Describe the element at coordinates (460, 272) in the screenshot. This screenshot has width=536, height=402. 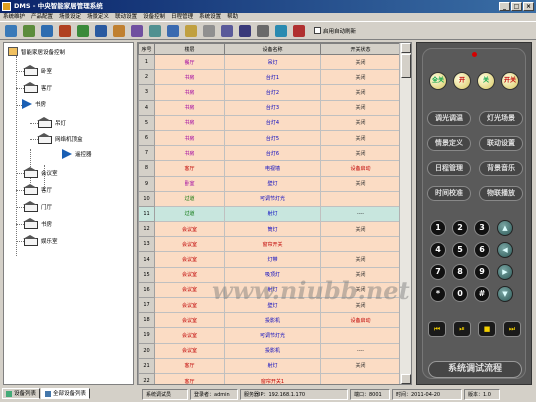
I see `key-8-button: 8` at that location.